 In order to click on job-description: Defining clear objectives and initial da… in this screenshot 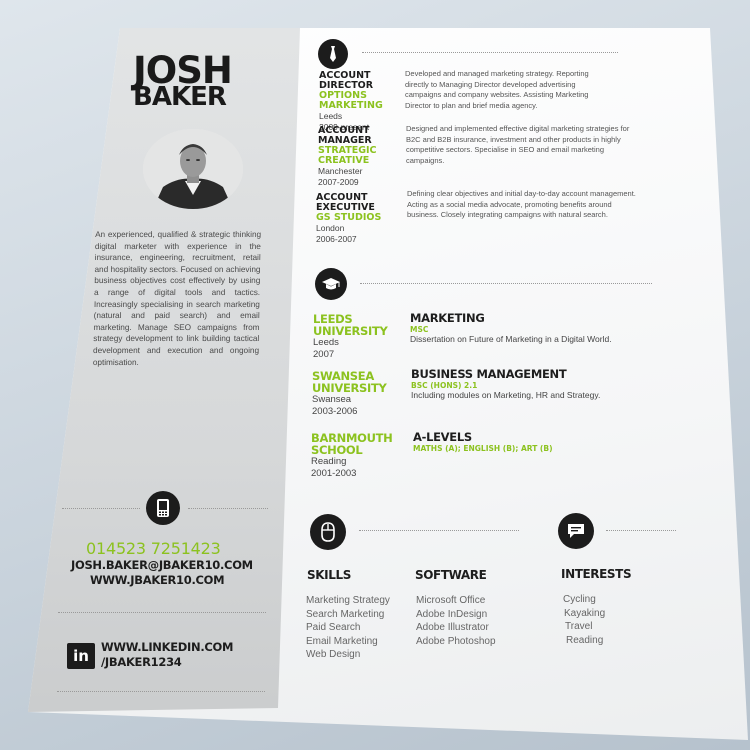, I will do `click(521, 204)`.